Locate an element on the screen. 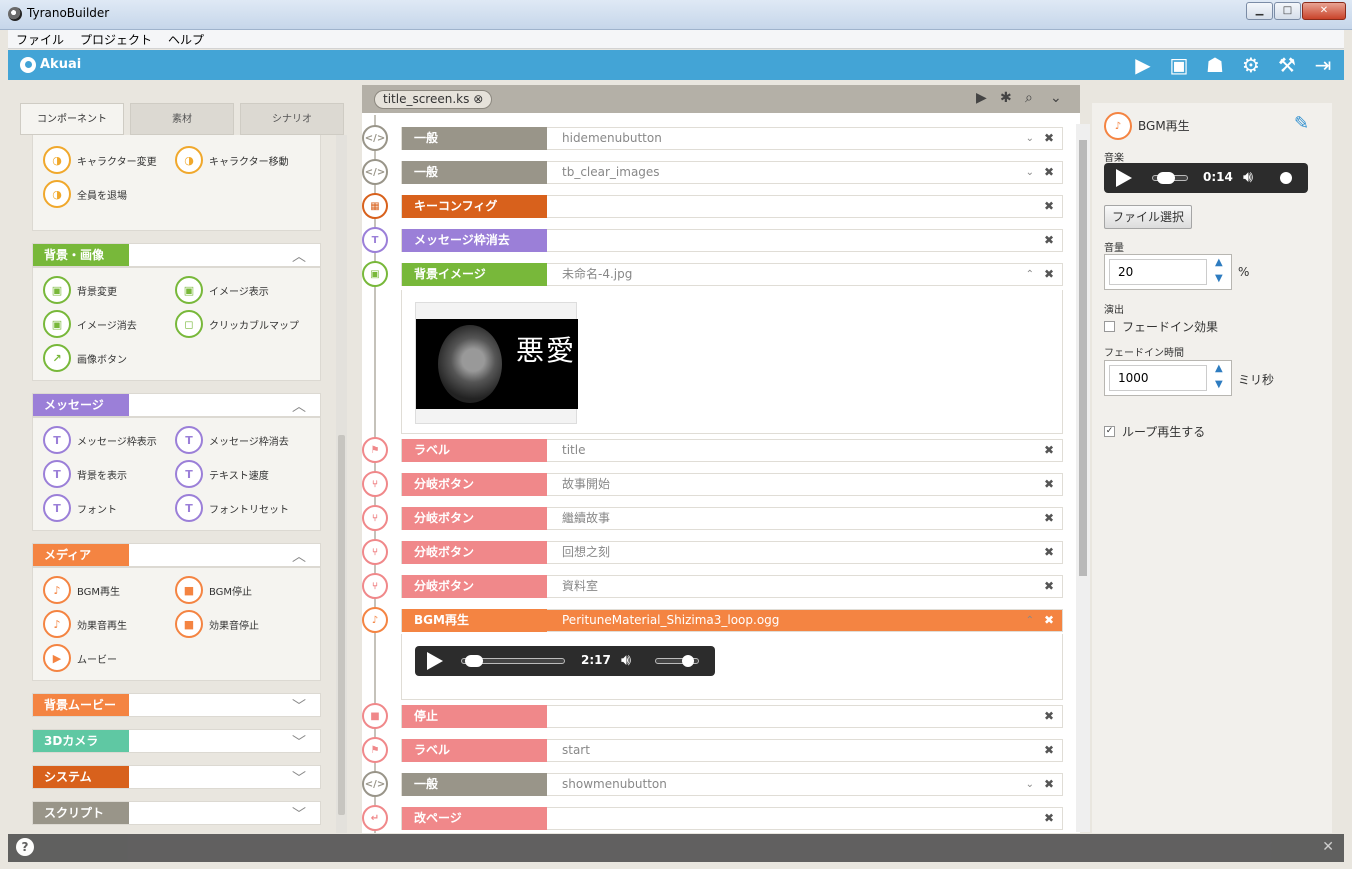 The height and width of the screenshot is (869, 1352). scenario-row: 分岐ボタン 故事開始 ✖ is located at coordinates (732, 484).